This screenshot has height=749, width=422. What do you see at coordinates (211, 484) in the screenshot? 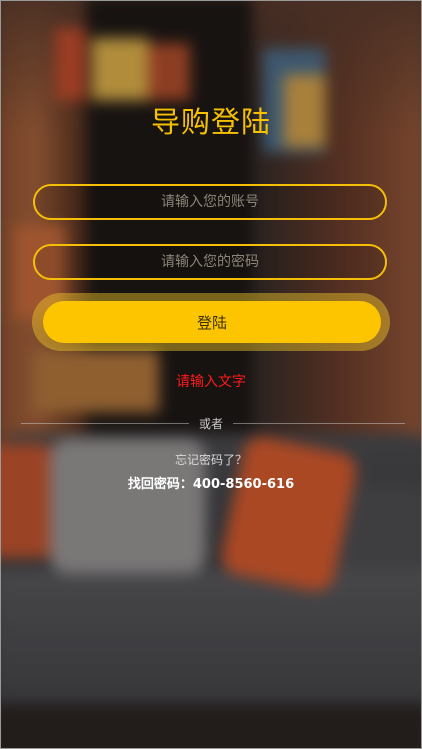
I see `recovery-phone: 找回密码：400-8560-616` at bounding box center [211, 484].